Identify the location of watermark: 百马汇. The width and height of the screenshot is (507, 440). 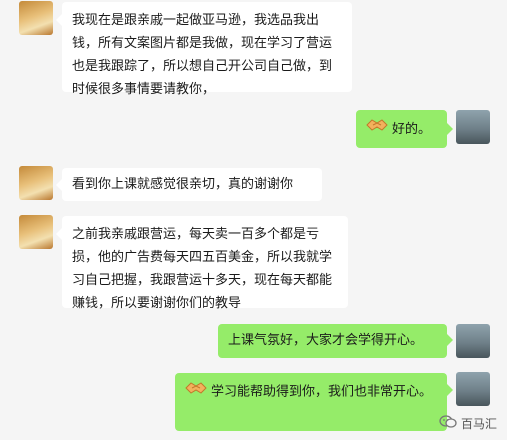
(468, 423).